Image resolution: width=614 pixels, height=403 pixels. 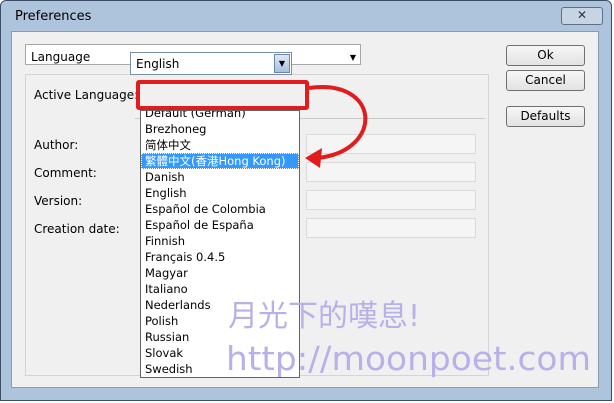 I want to click on watermark-line-1: 月光下的嘆息!, so click(x=324, y=316).